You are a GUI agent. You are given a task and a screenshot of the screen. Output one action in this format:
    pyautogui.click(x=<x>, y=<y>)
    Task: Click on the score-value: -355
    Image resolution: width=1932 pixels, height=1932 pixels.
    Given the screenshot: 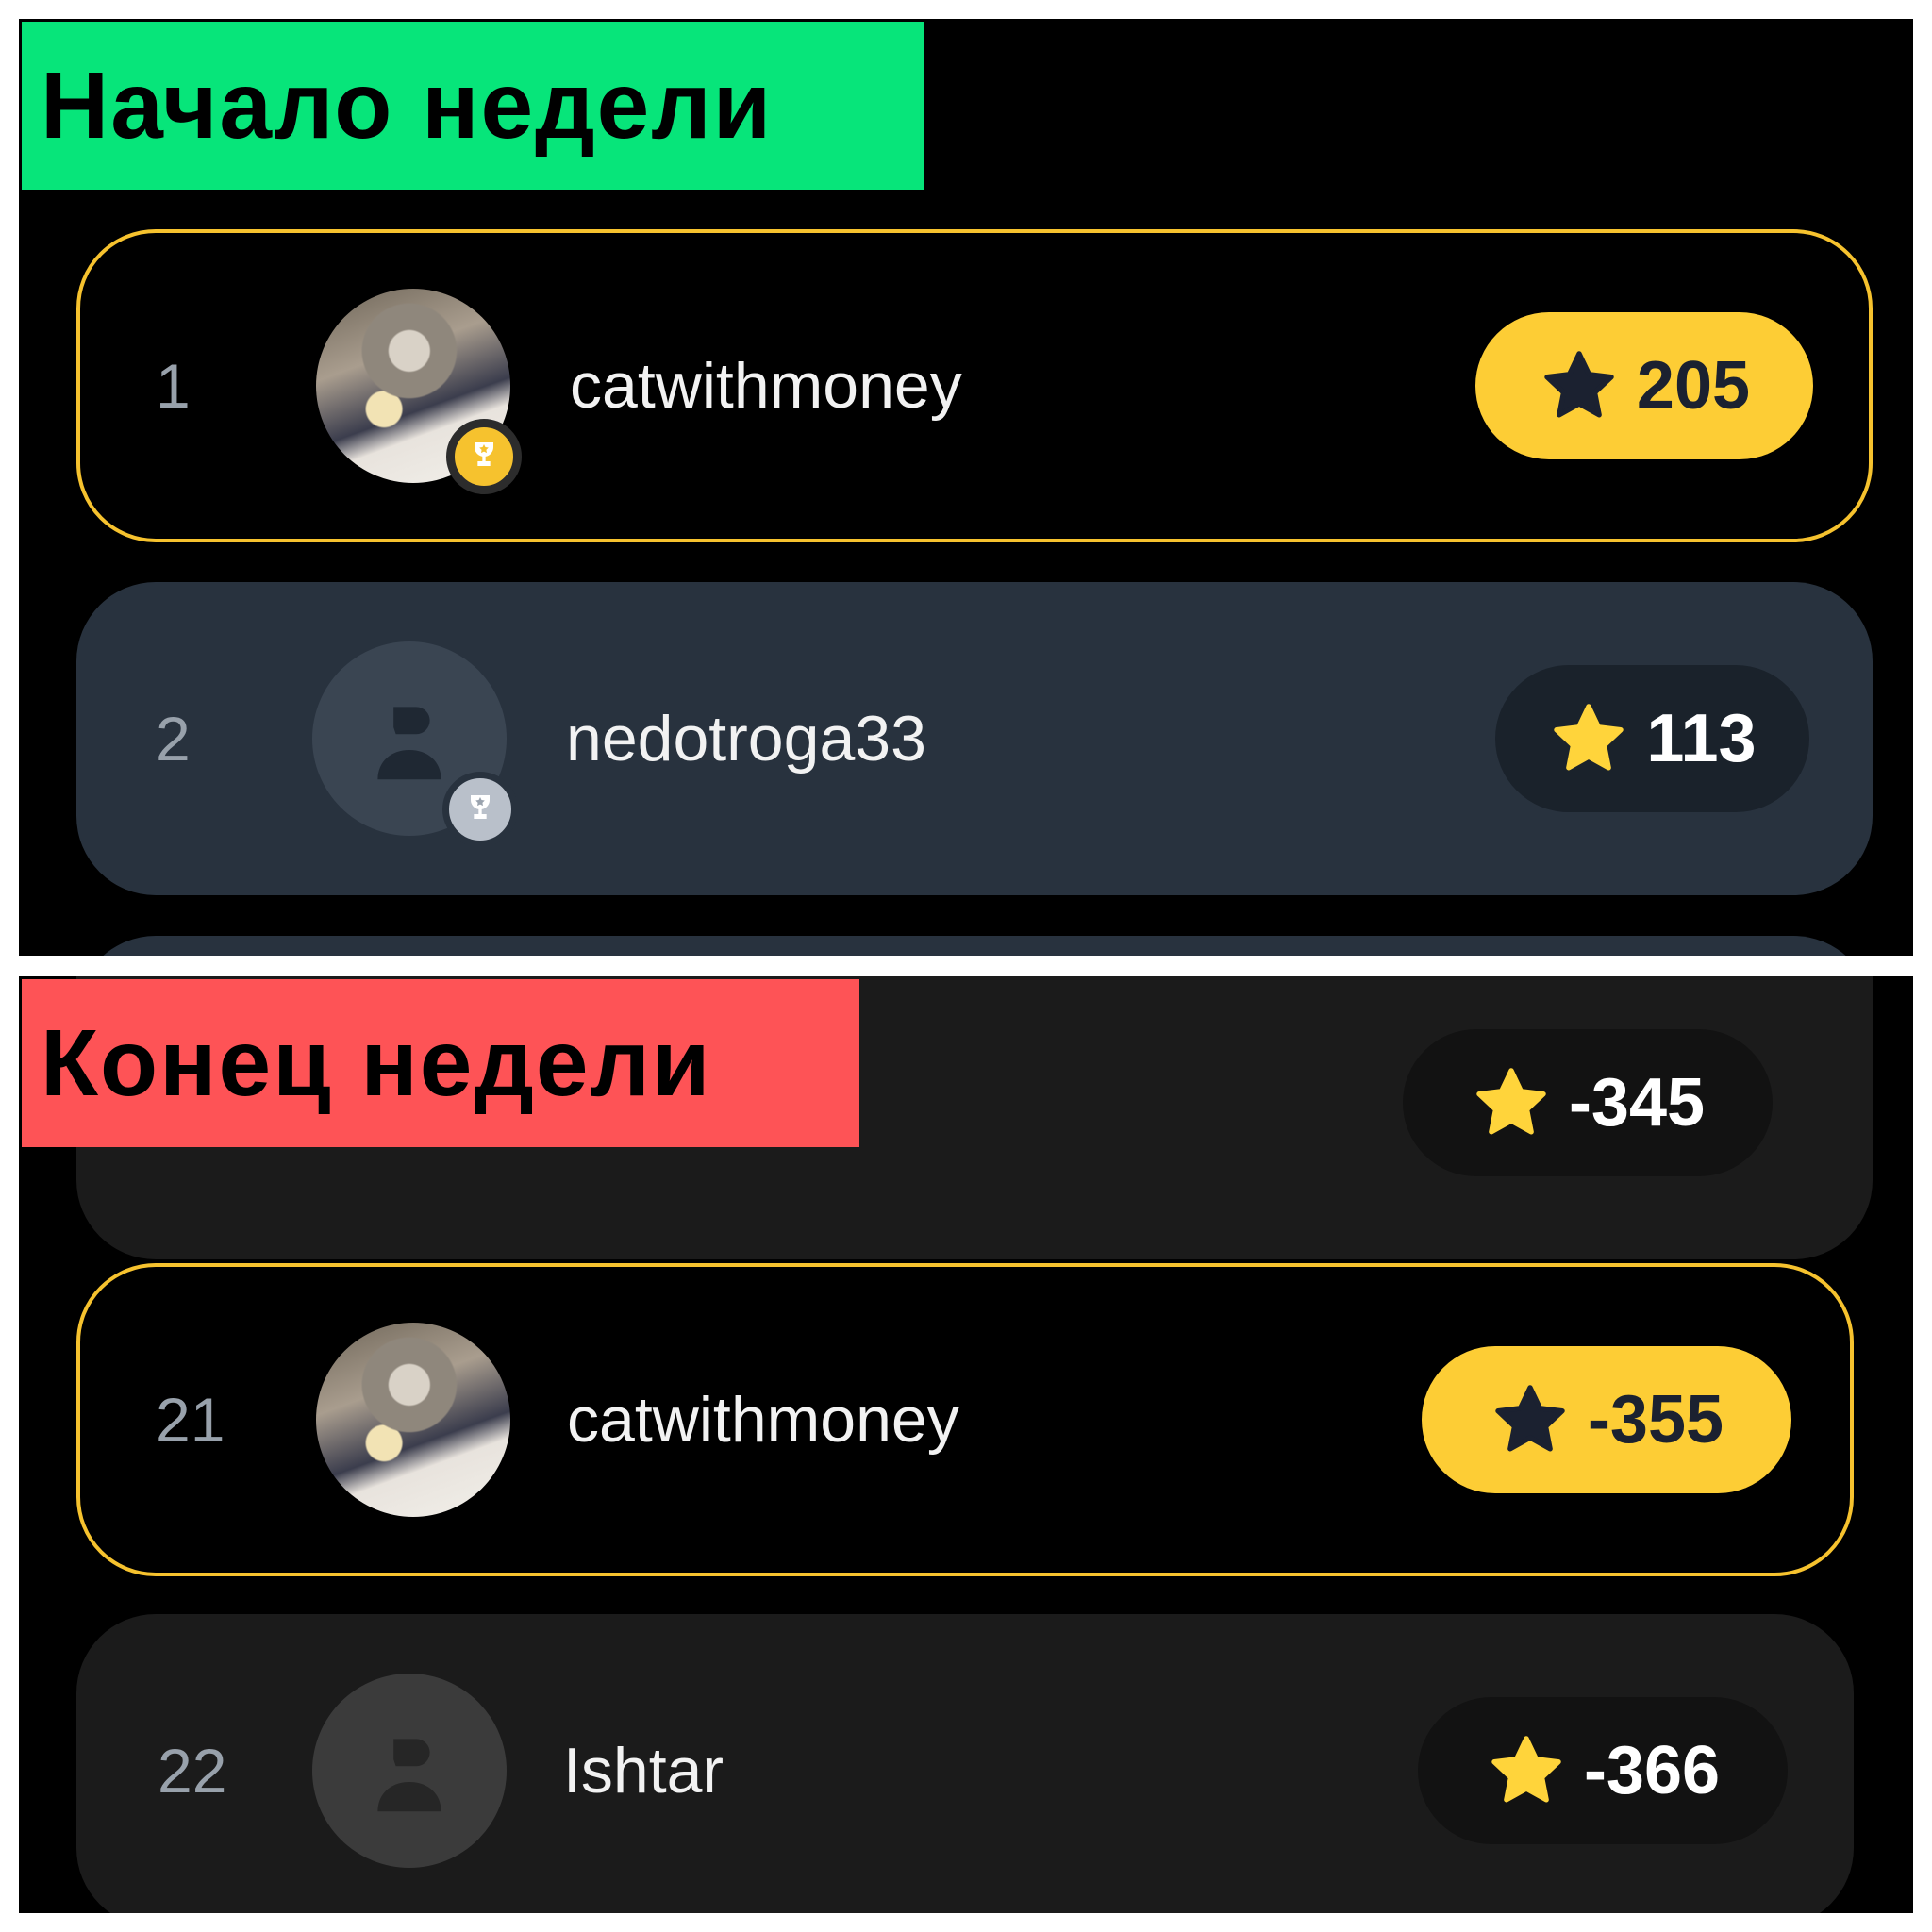 What is the action you would take?
    pyautogui.click(x=1655, y=1420)
    